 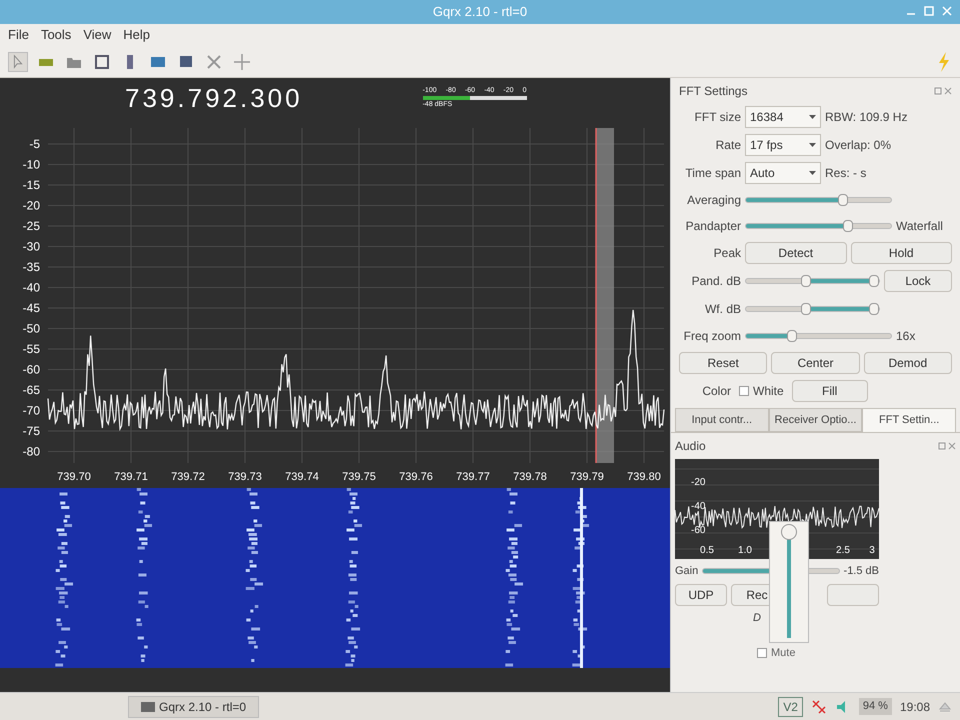 I want to click on checkbox, so click(x=744, y=391).